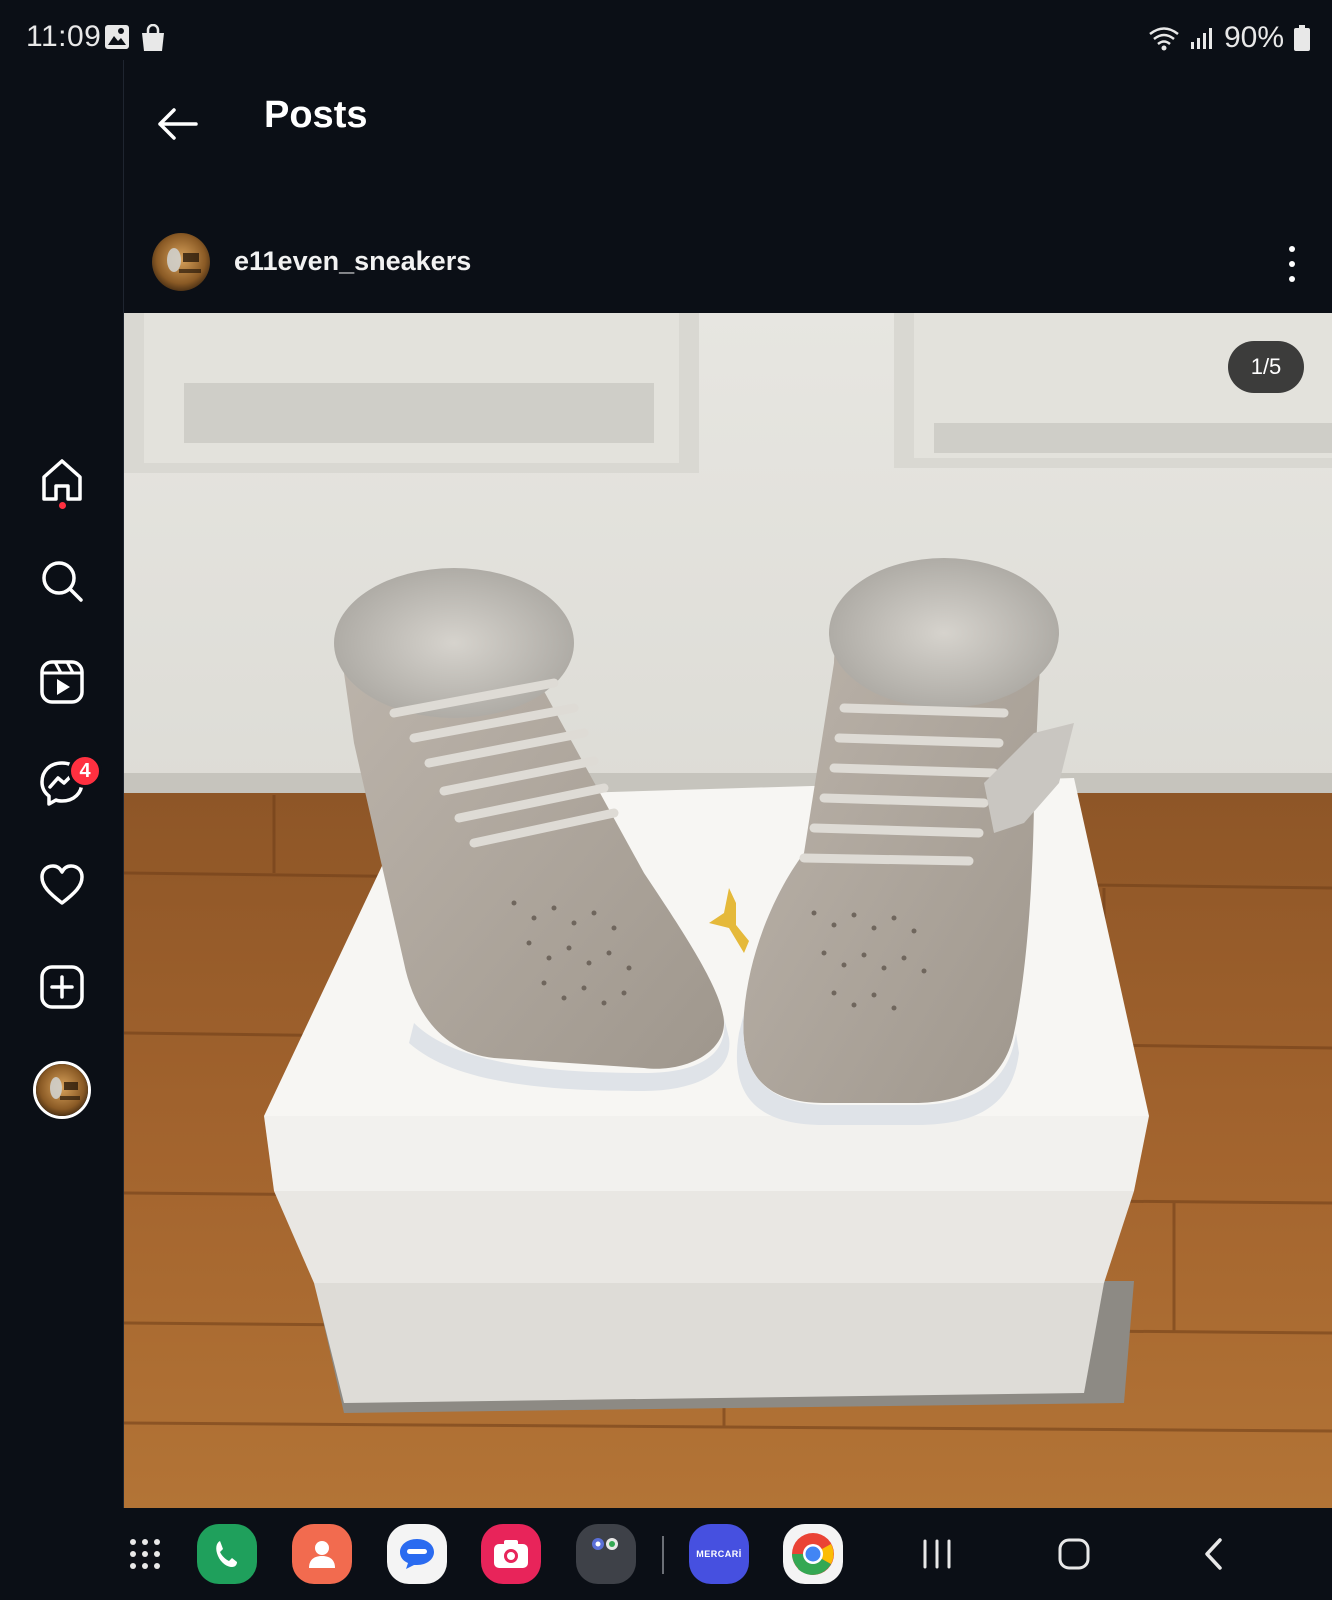 The height and width of the screenshot is (1600, 1332). I want to click on apps-grid-icon, so click(145, 1554).